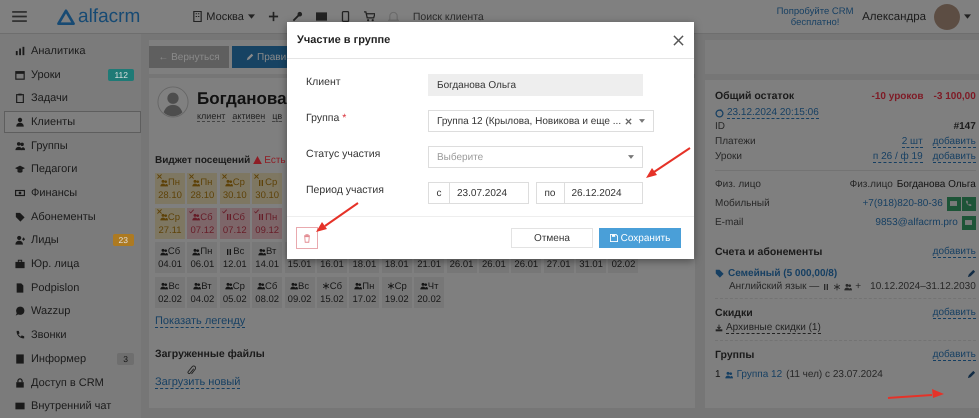  Describe the element at coordinates (72, 335) in the screenshot. I see `sidebar-item: Звонки` at that location.